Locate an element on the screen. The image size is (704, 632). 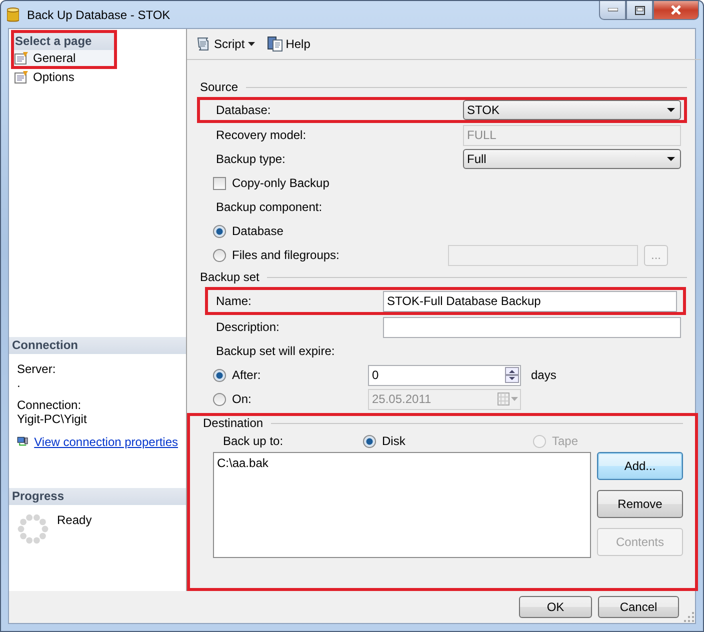
connection-value: Yigit-PC\Yigit is located at coordinates (52, 419).